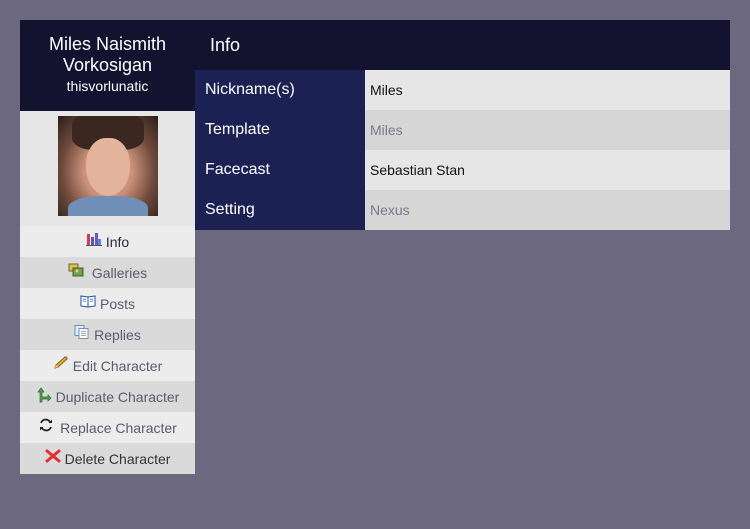 This screenshot has height=529, width=750. I want to click on character-avatar, so click(108, 166).